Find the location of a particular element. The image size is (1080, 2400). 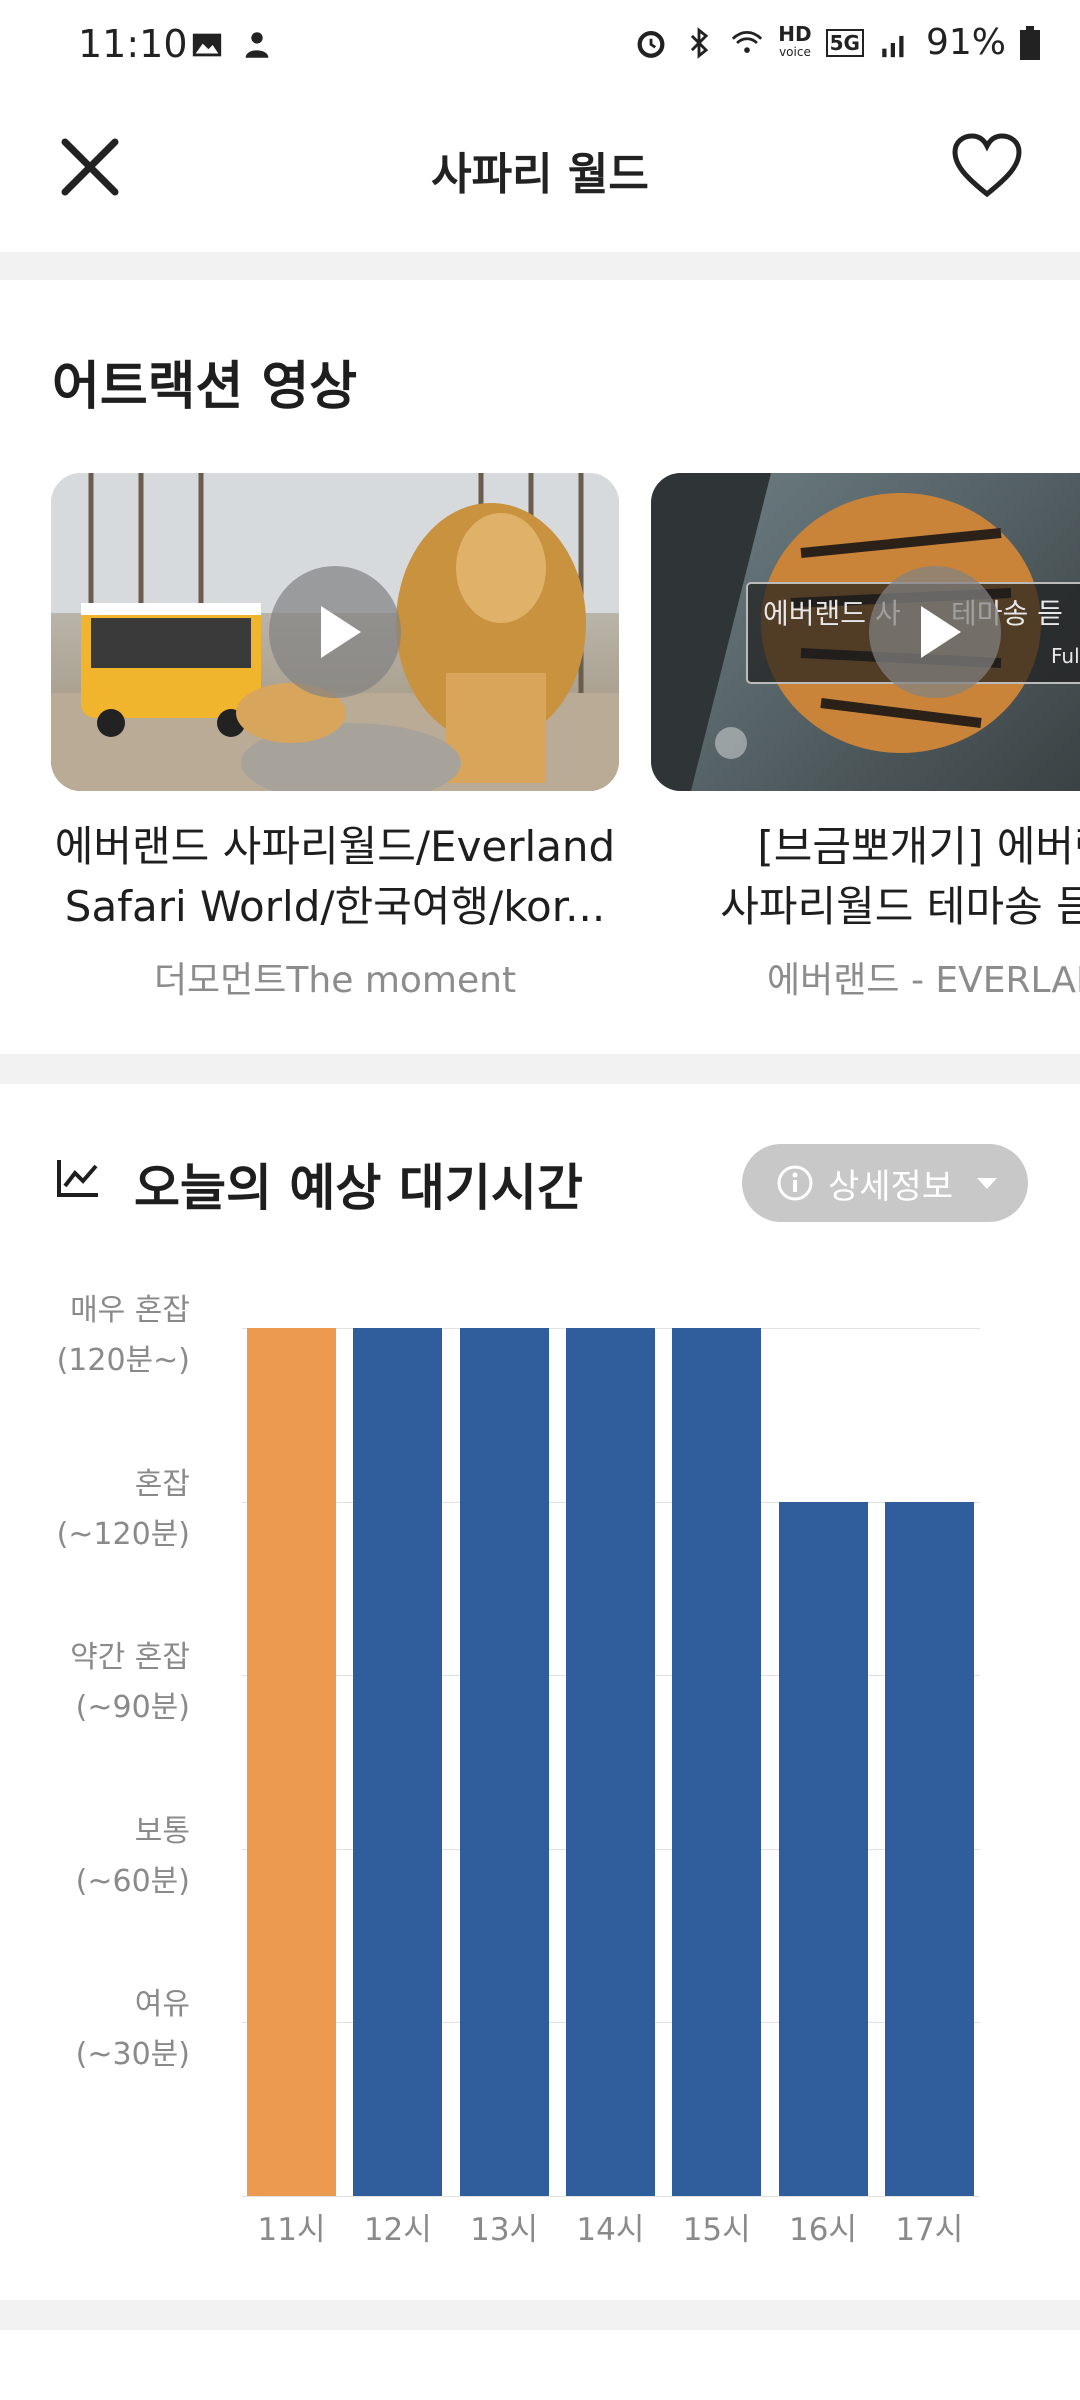

x-axis-tick-label: 11시 is located at coordinates (291, 2230).